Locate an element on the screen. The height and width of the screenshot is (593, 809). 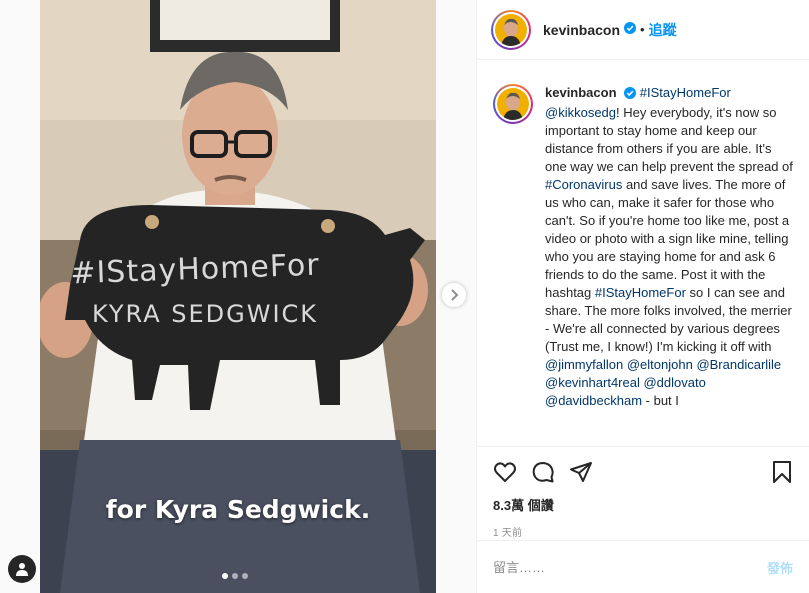
likes-number: 8.3萬 is located at coordinates (509, 505).